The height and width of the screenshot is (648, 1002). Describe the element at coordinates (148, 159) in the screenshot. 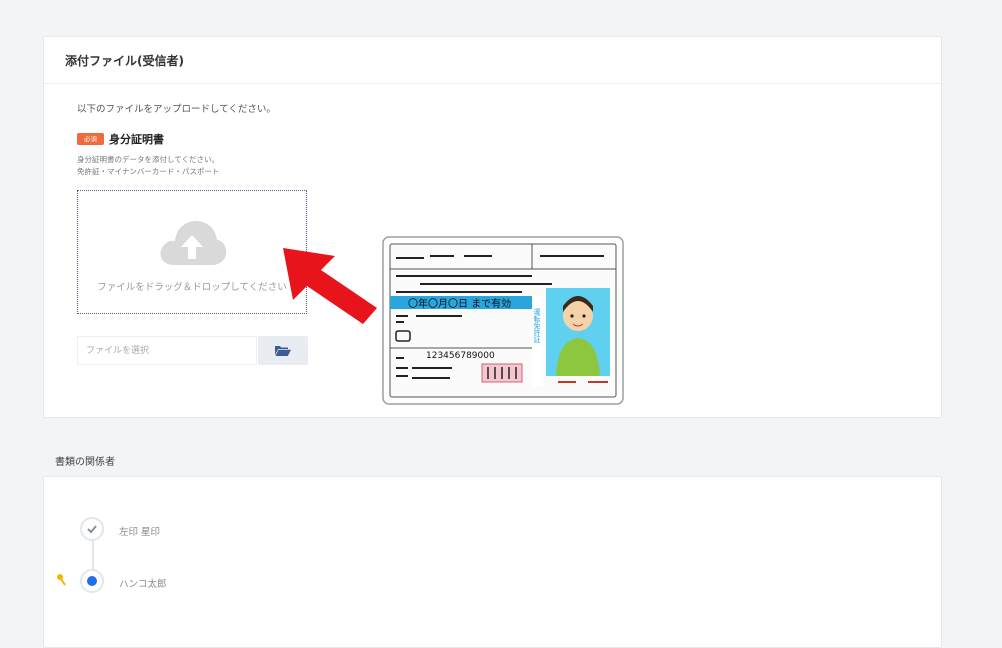

I see `document-description: 身分証明書のデータを添付してください。` at that location.